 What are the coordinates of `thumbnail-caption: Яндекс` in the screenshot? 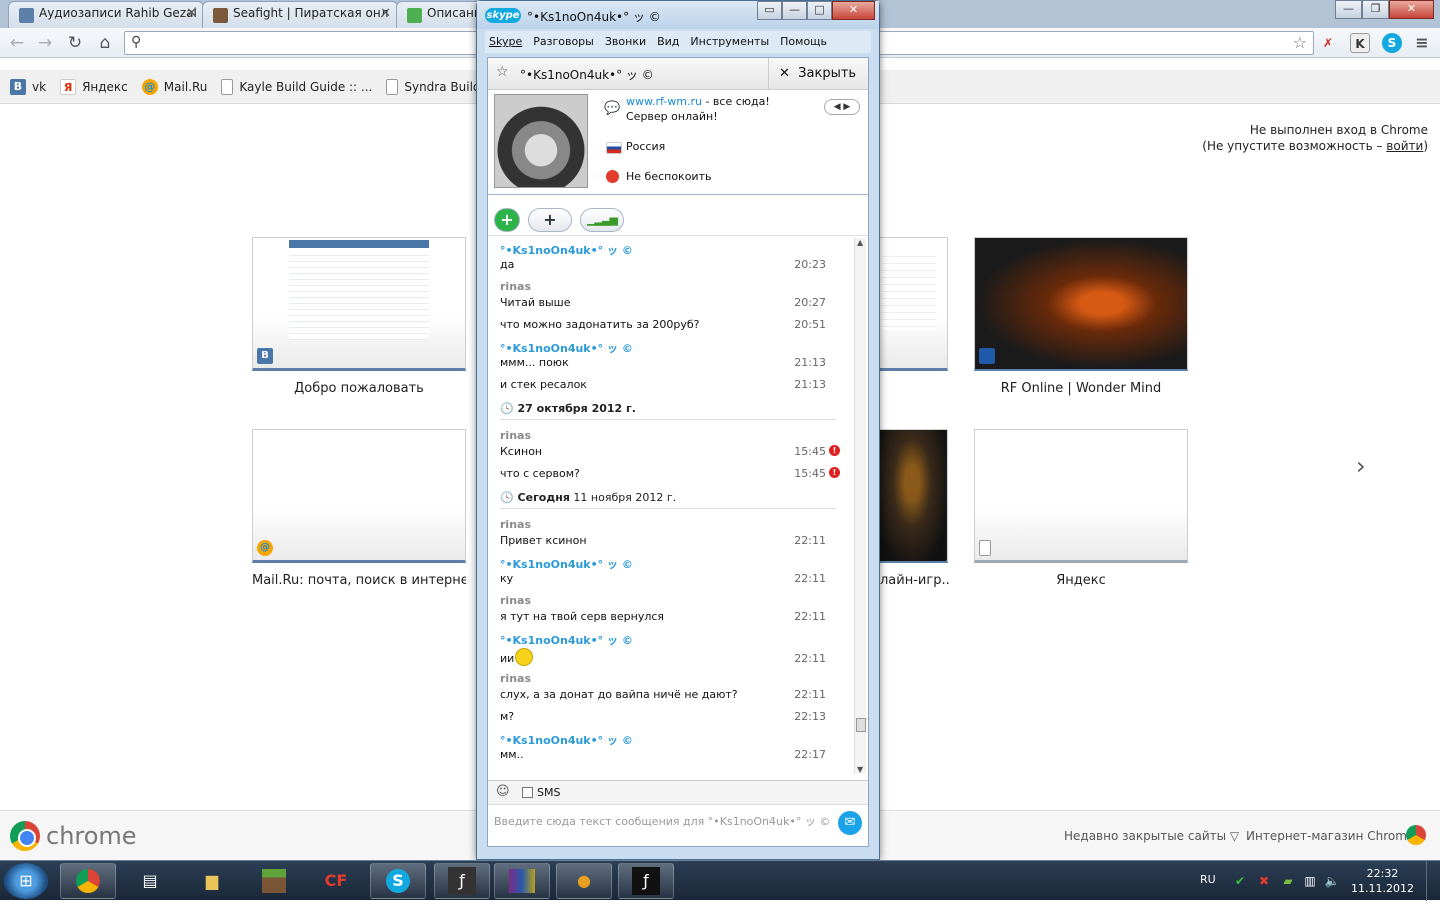 It's located at (1081, 580).